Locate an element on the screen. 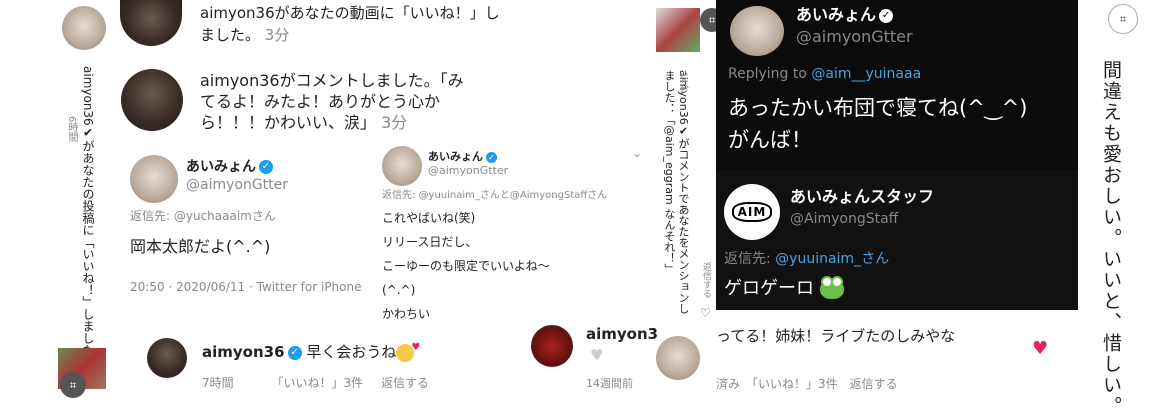 The image size is (1170, 417). notification-line: aimyon36がコメントしました。「み is located at coordinates (332, 80).